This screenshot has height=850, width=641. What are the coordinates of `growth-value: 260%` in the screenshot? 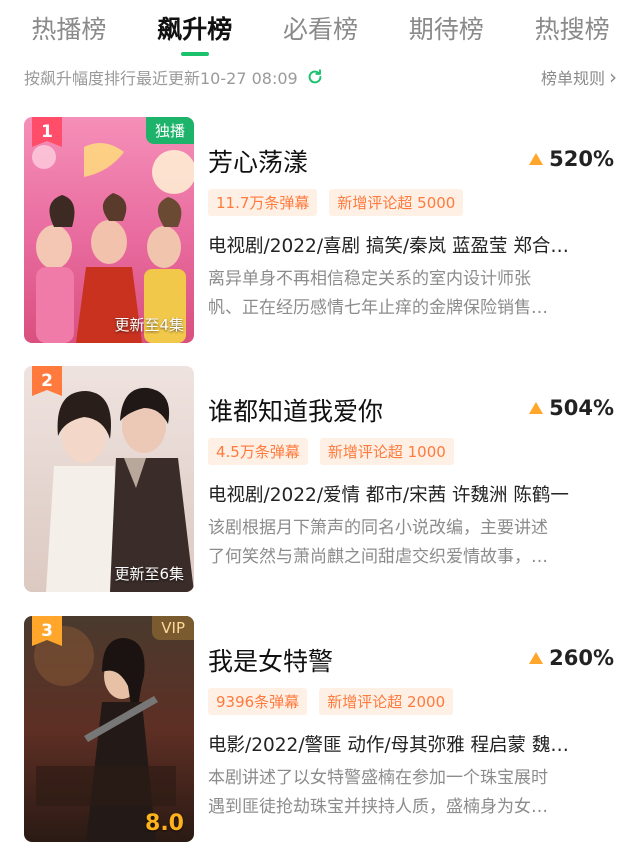 It's located at (581, 658).